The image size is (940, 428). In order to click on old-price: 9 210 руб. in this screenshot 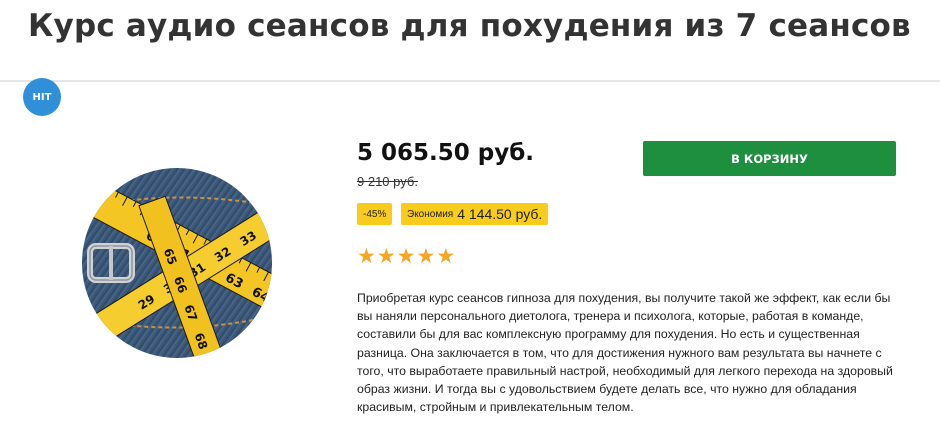, I will do `click(387, 181)`.